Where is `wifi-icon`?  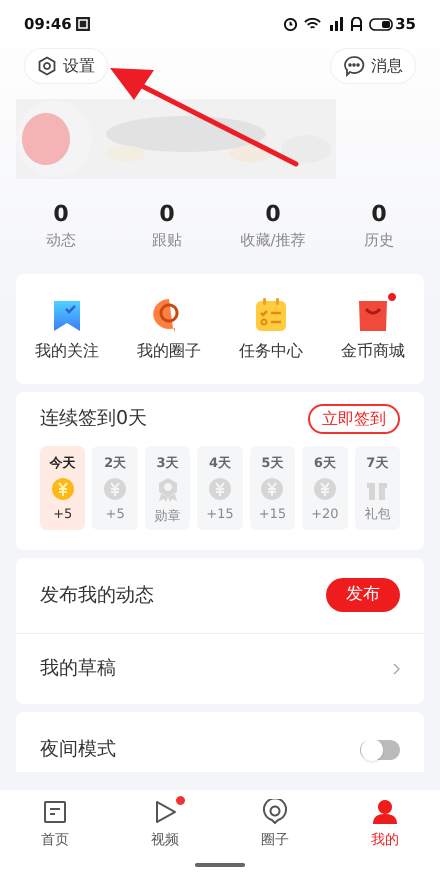
wifi-icon is located at coordinates (313, 24).